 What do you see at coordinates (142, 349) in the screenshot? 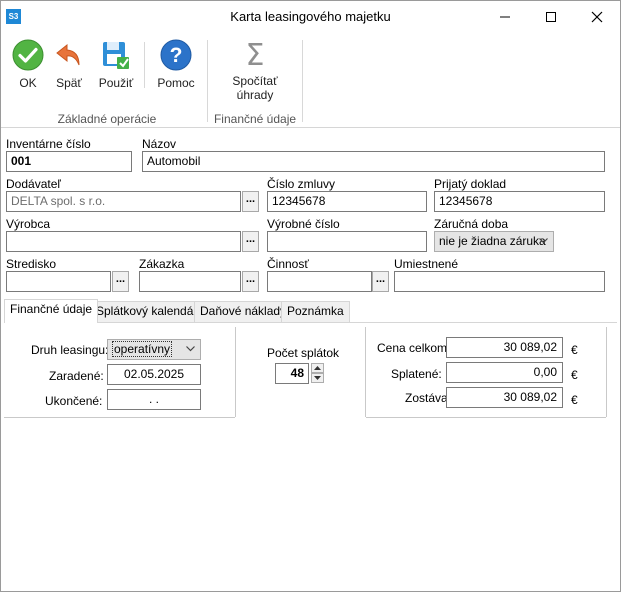
I see `leasing-type-value: operatívny` at bounding box center [142, 349].